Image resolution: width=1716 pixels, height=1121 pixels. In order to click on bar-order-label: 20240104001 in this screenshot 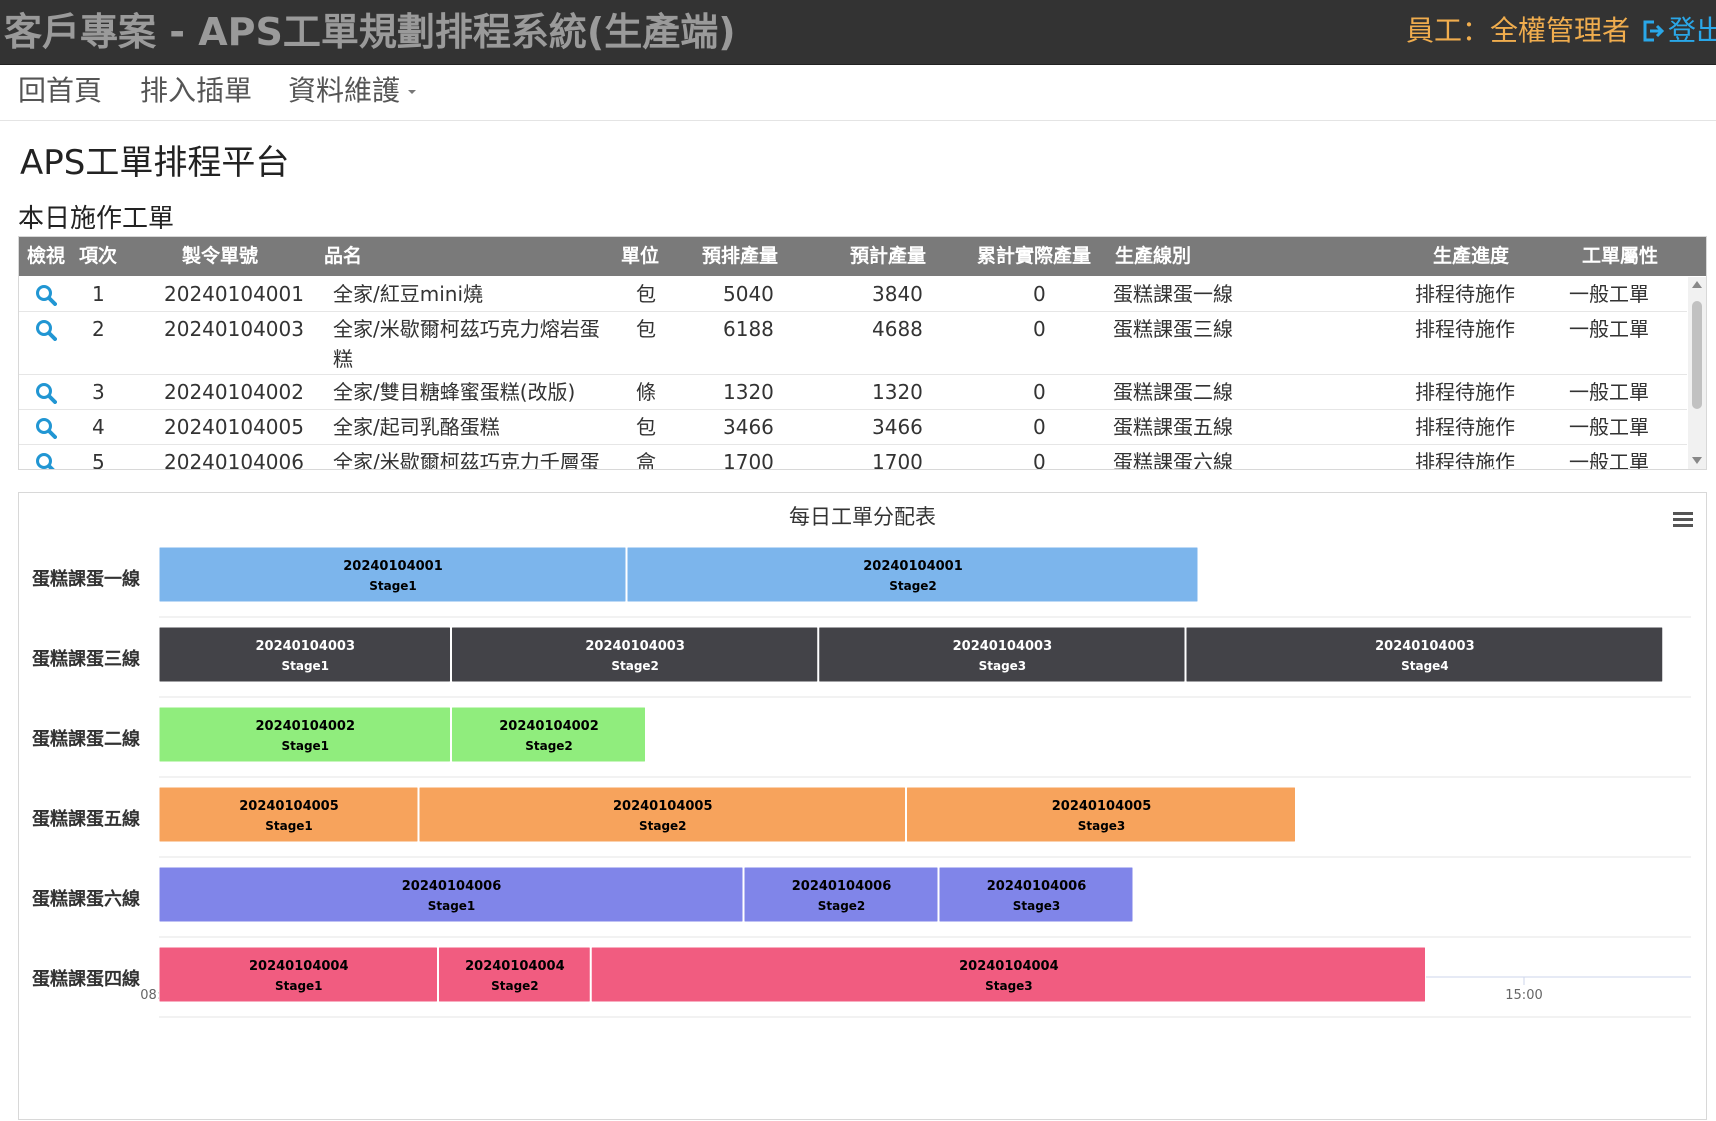, I will do `click(913, 566)`.